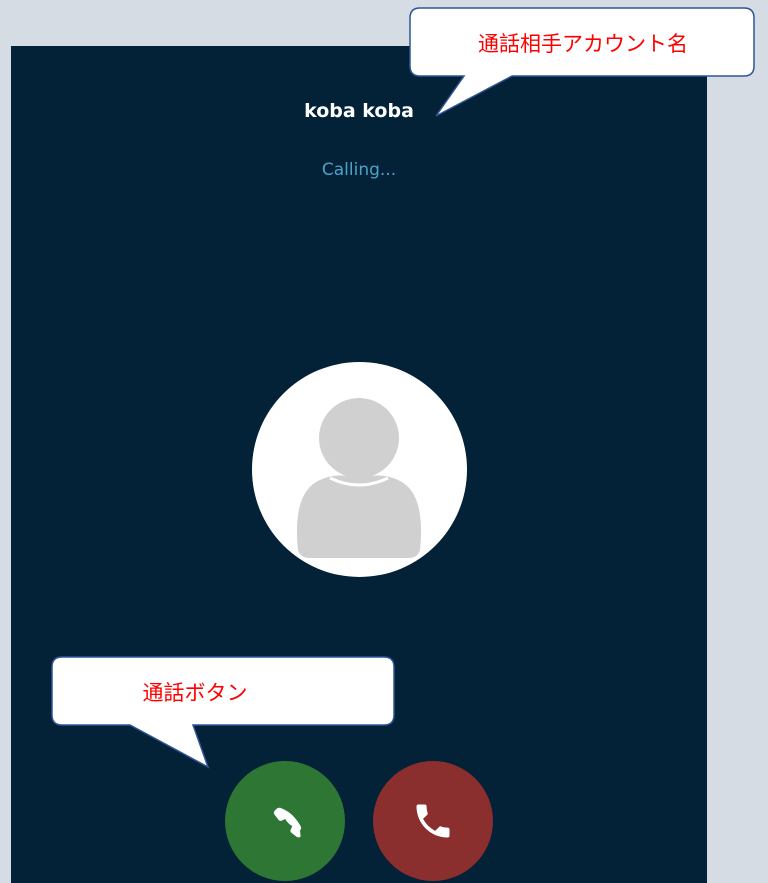 The image size is (768, 883). I want to click on callout-bubble-shape, so click(582, 62).